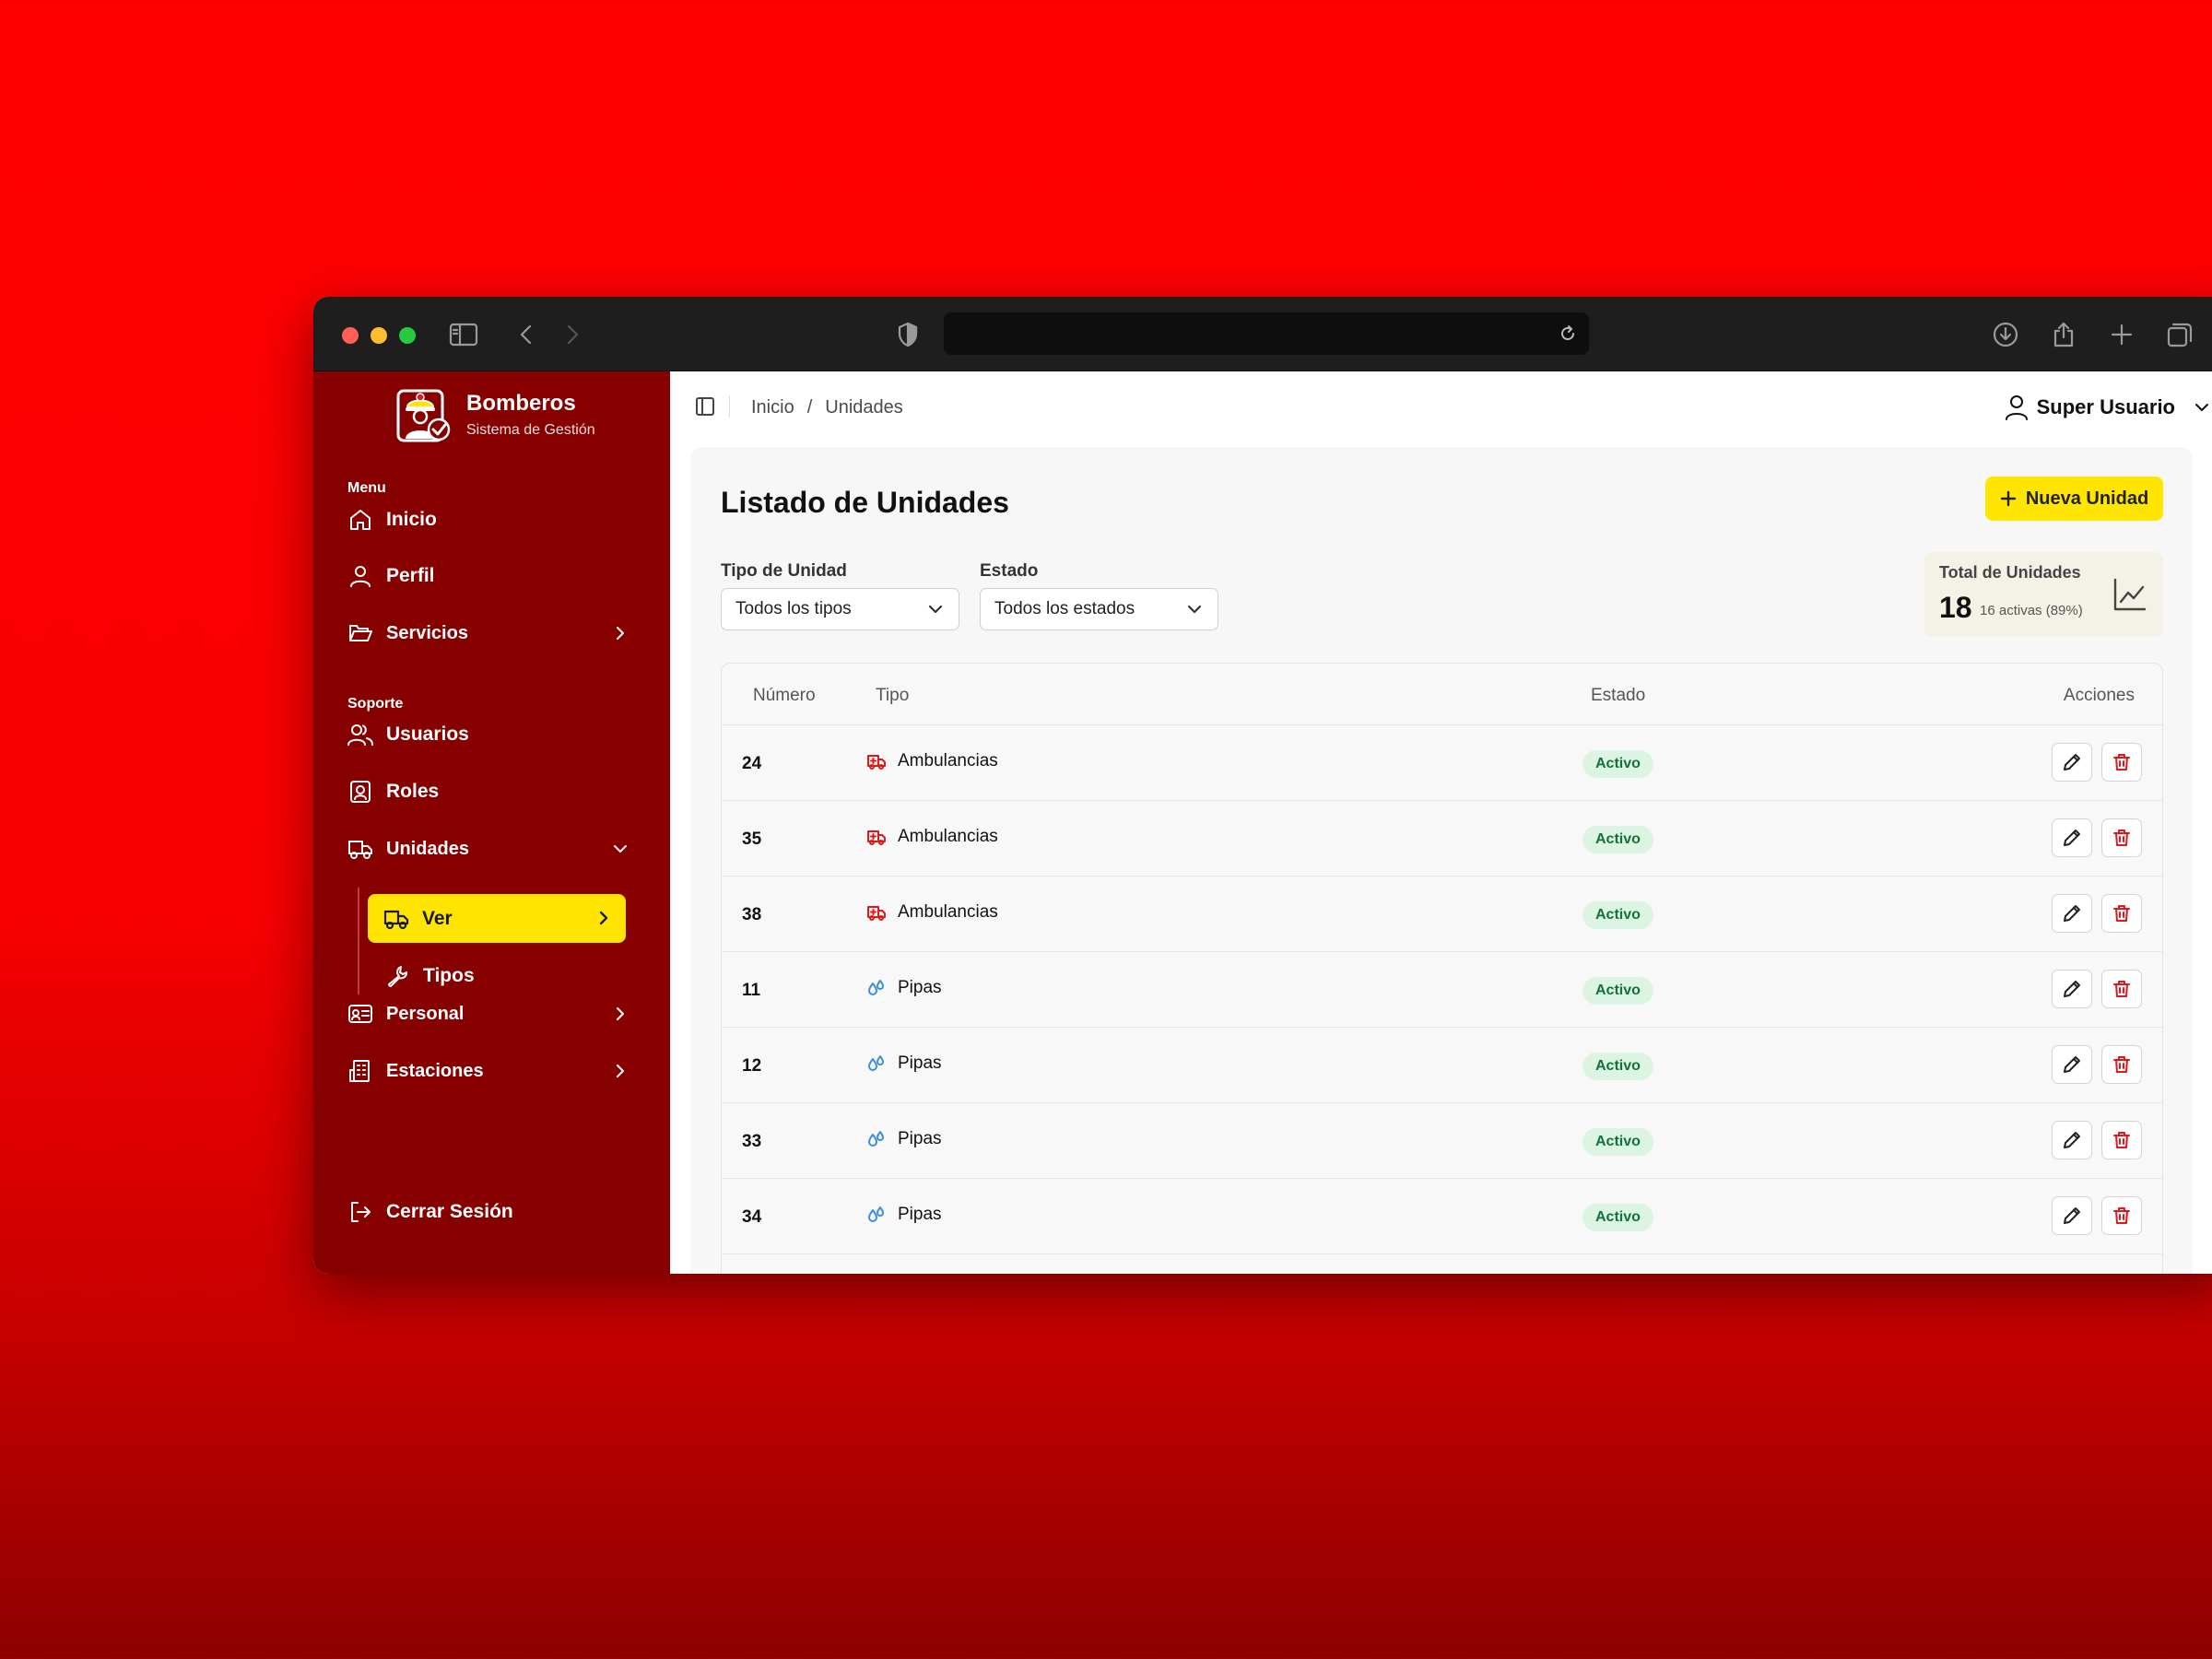  Describe the element at coordinates (449, 975) in the screenshot. I see `sidebar-item-label: Tipos` at that location.